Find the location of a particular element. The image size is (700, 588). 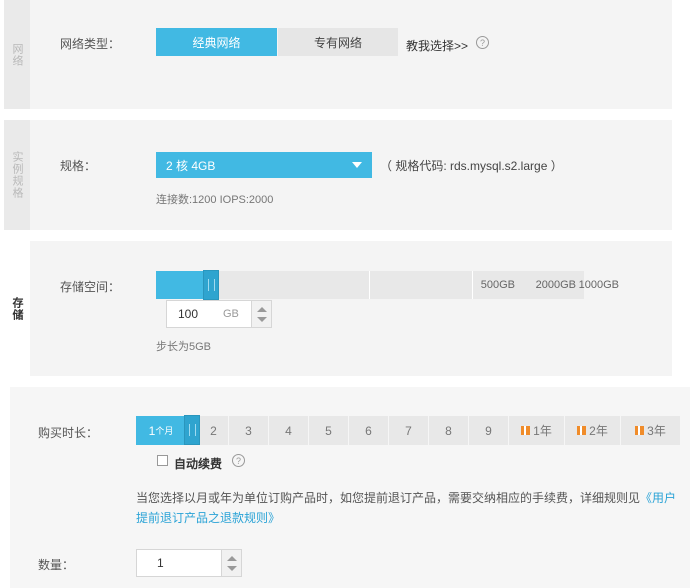

spec-label: 规格： is located at coordinates (78, 166).